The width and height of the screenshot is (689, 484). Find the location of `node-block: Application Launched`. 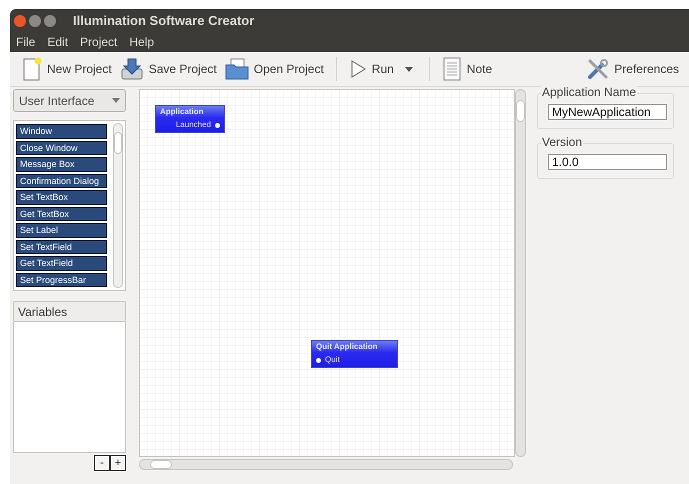

node-block: Application Launched is located at coordinates (190, 119).